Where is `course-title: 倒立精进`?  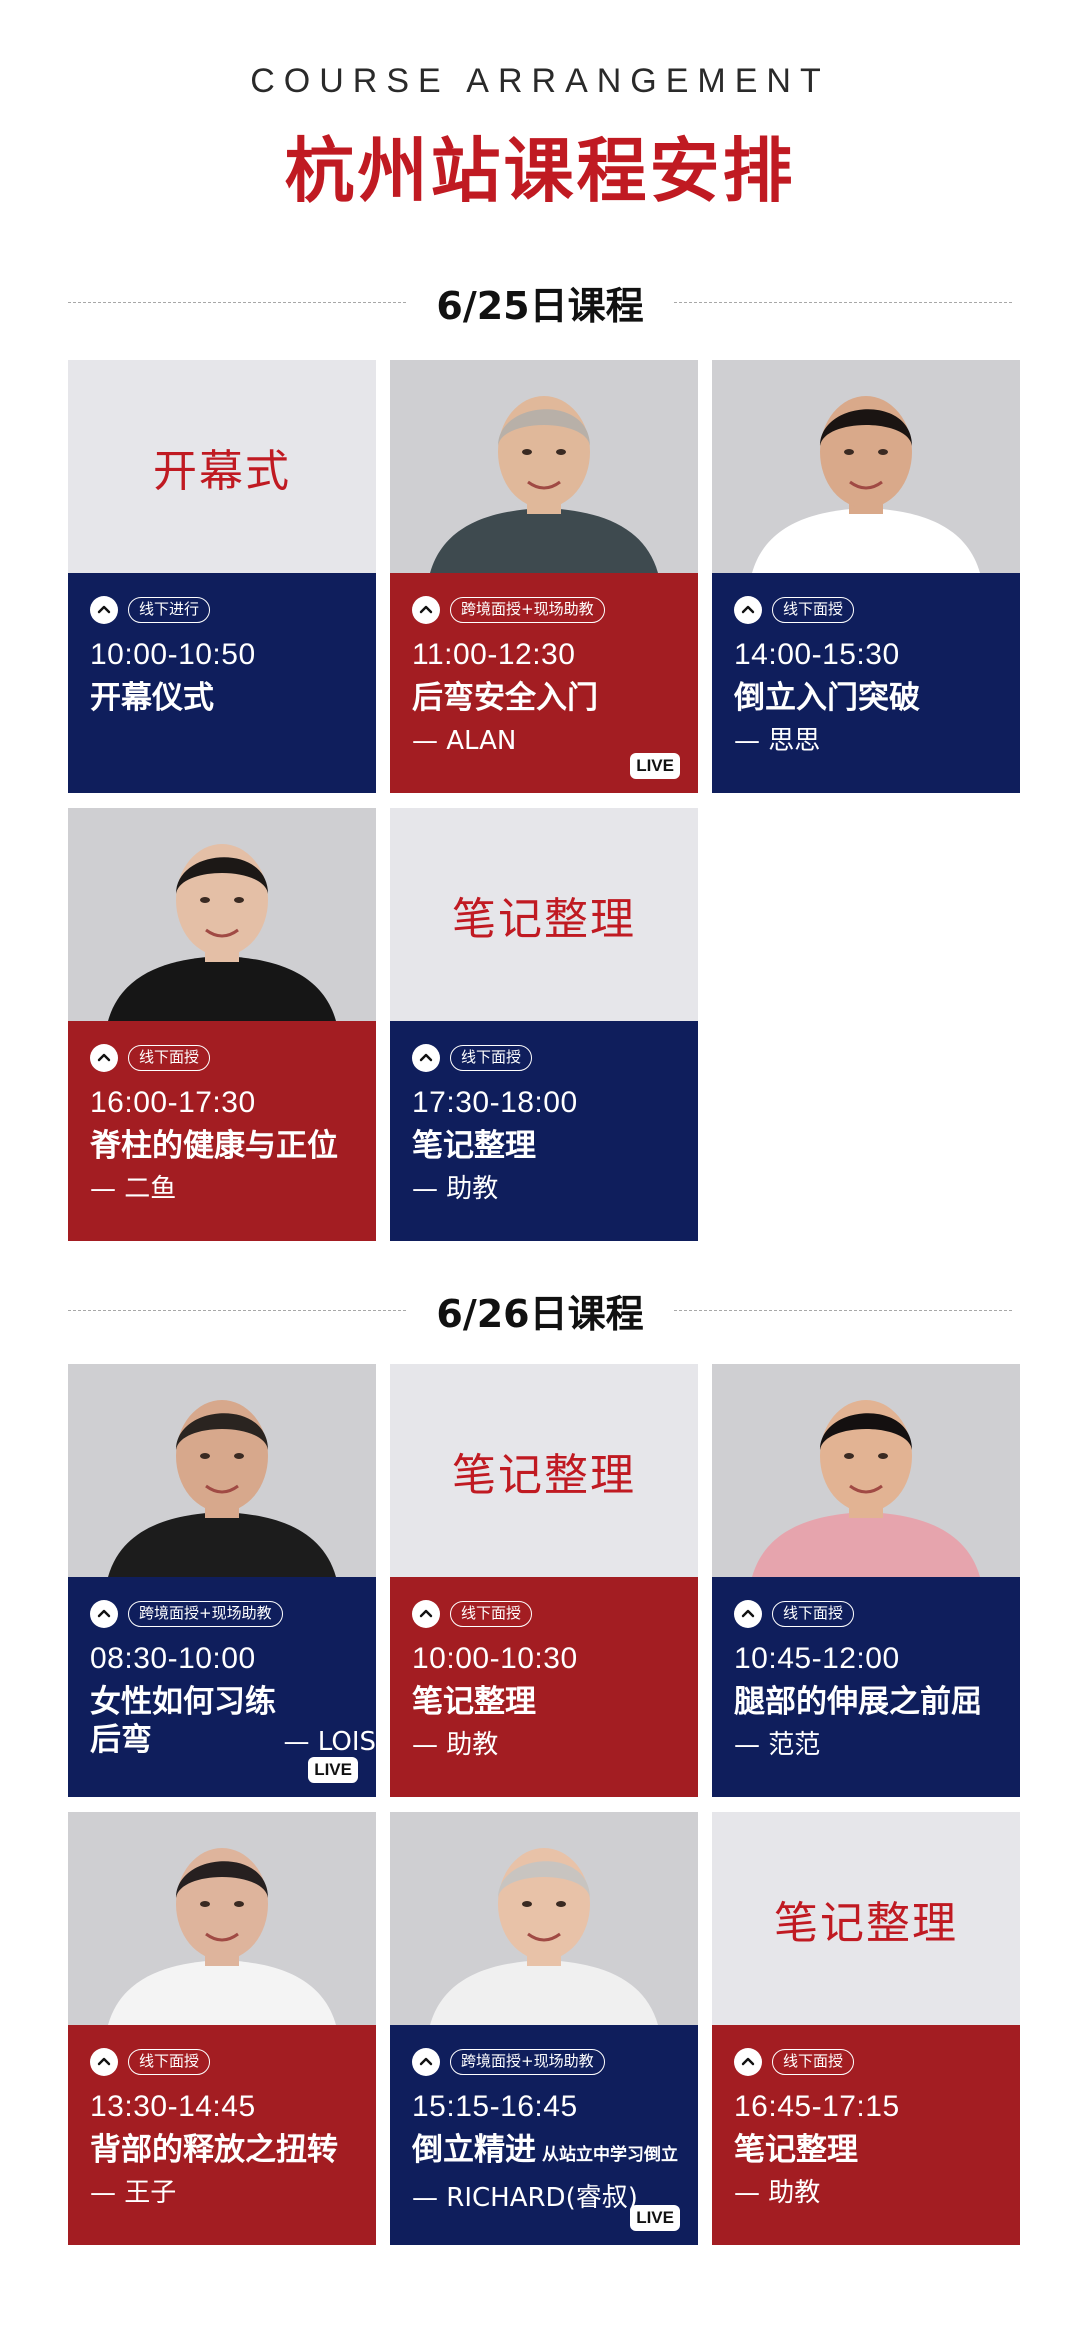 course-title: 倒立精进 is located at coordinates (474, 2150).